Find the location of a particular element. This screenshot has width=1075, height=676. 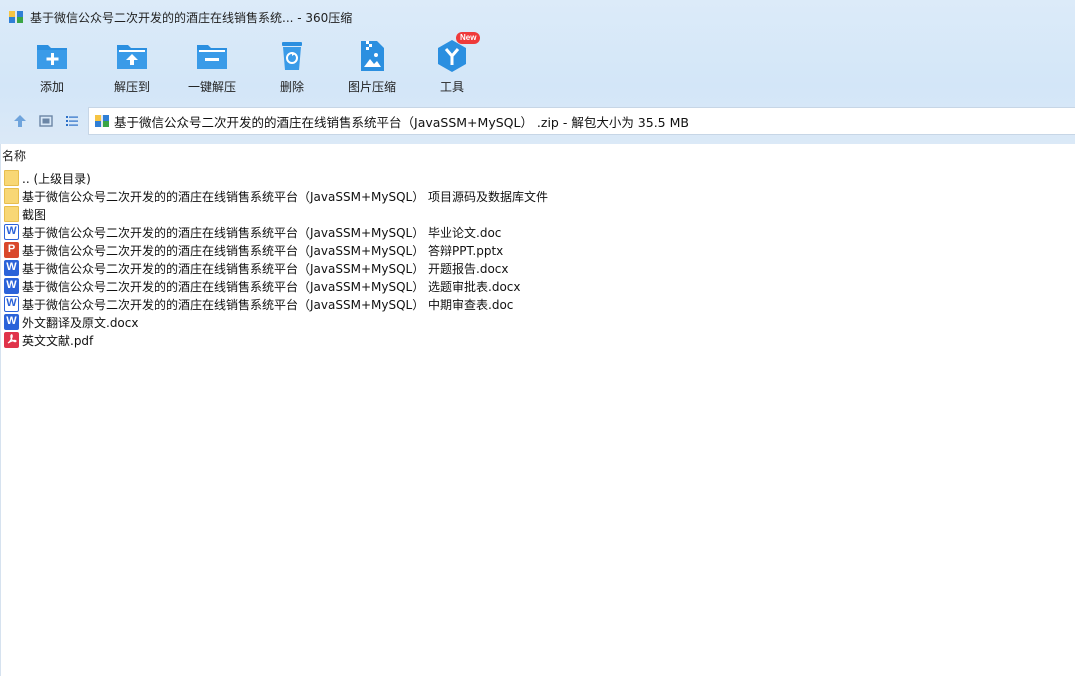

list-view-icon is located at coordinates (72, 121).